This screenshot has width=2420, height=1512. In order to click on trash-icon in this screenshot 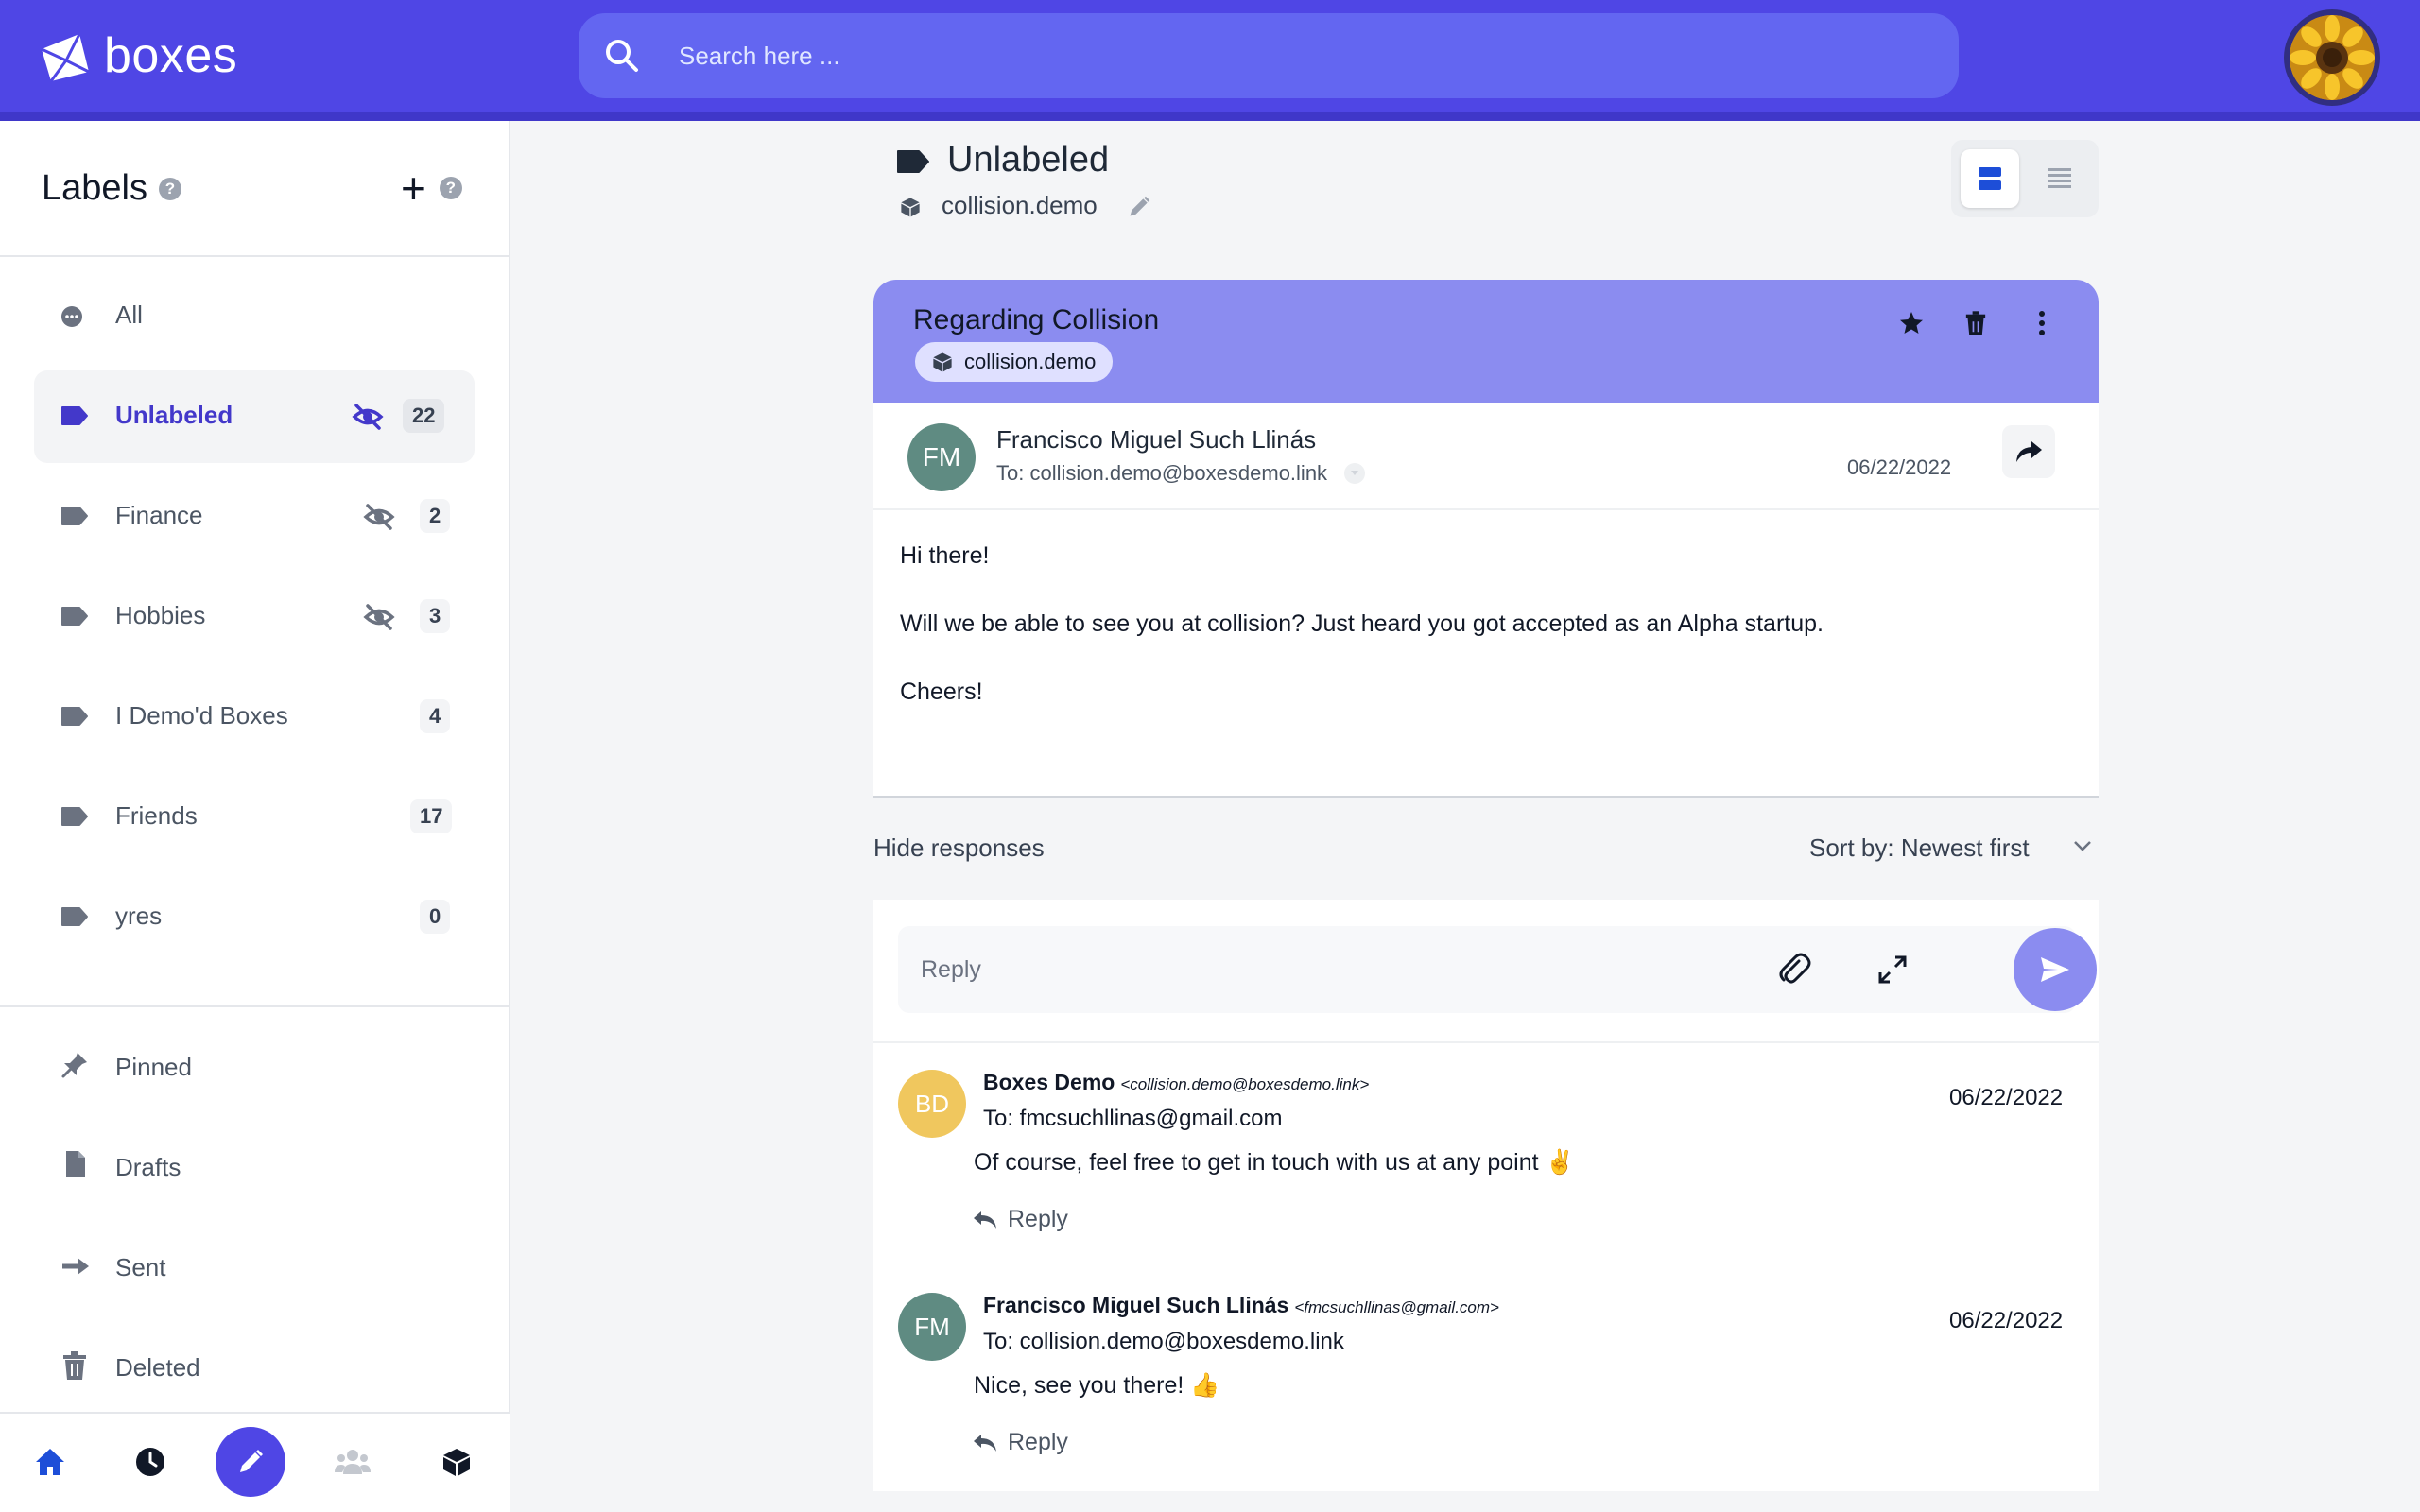, I will do `click(74, 1365)`.